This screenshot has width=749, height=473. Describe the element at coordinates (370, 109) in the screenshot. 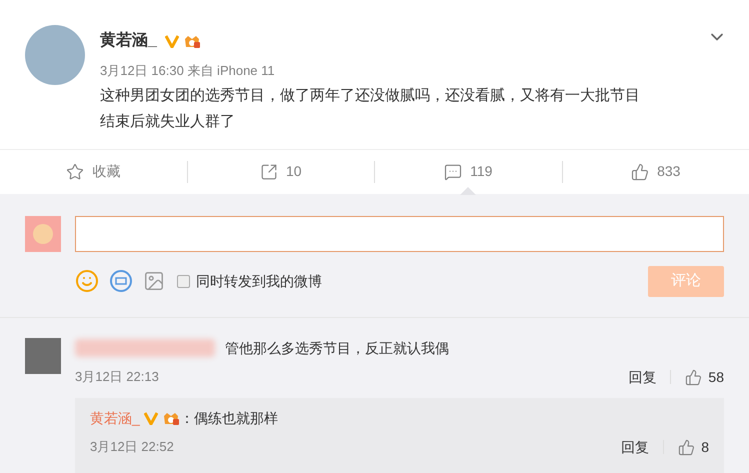

I see `post-text: 这种男团女团的选秀节目，做了两年了还没做腻吗，还没看腻，又将有一大批节目结束后就失业人群了` at that location.